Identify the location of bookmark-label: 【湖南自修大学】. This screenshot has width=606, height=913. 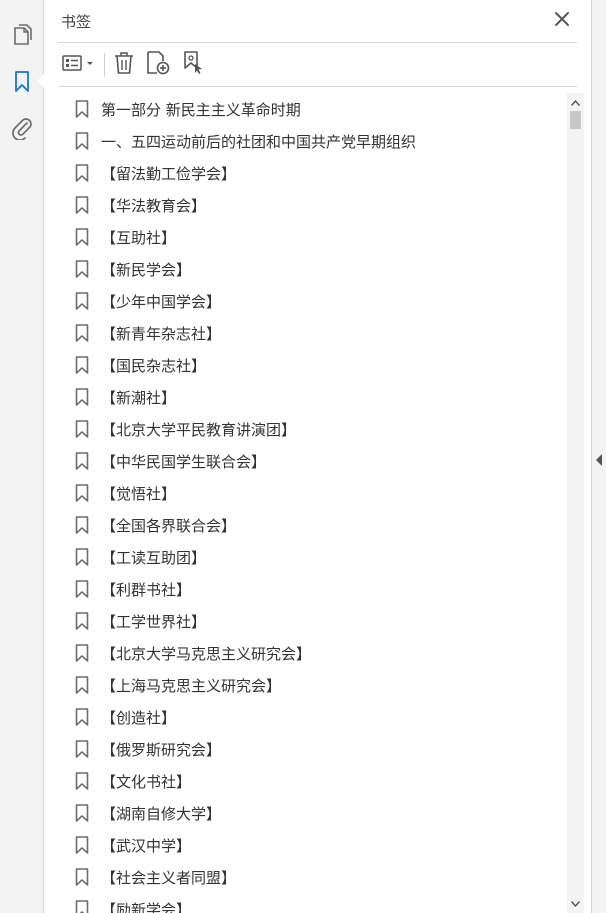
(161, 813).